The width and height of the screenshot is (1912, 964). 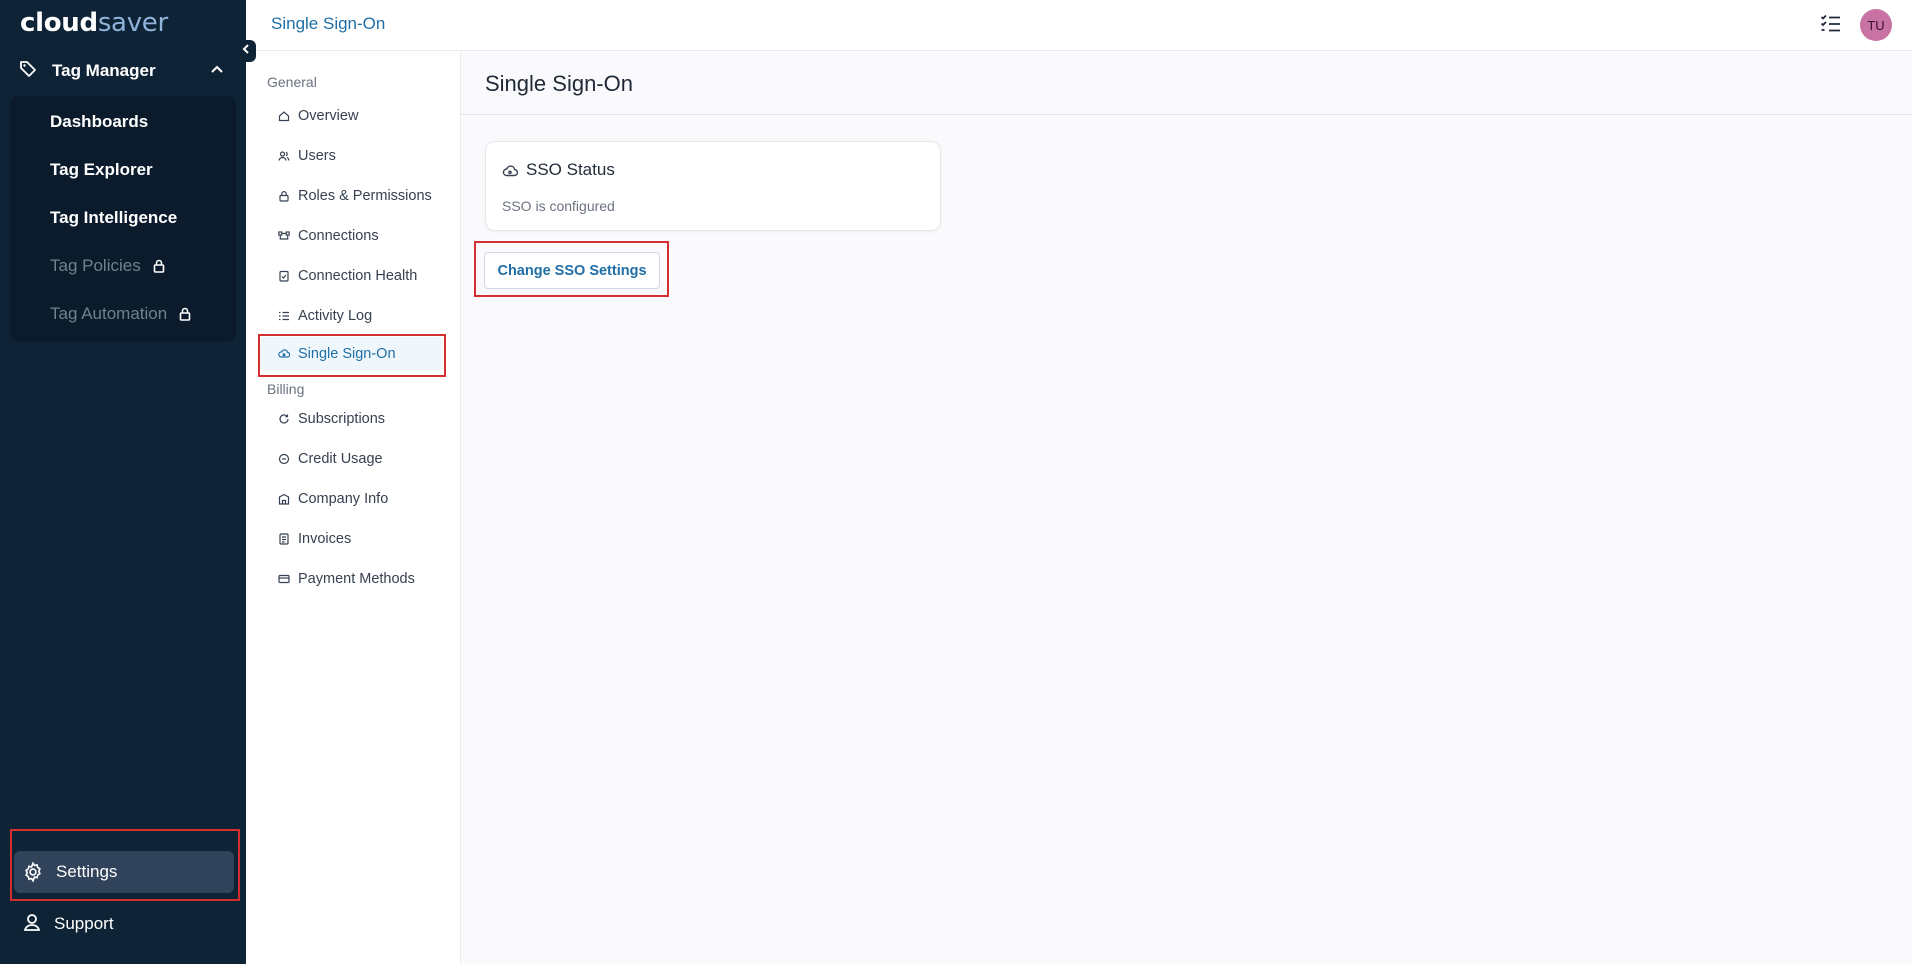 I want to click on cloudsaver-logo: cloudsaver, so click(x=94, y=23).